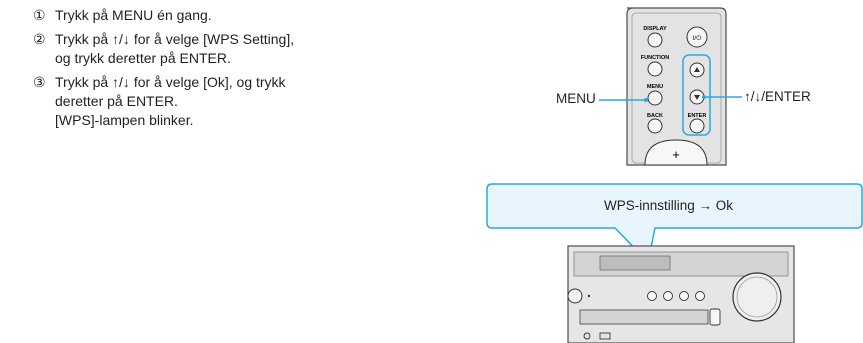 The height and width of the screenshot is (343, 863). I want to click on stereo-unit, so click(681, 294).